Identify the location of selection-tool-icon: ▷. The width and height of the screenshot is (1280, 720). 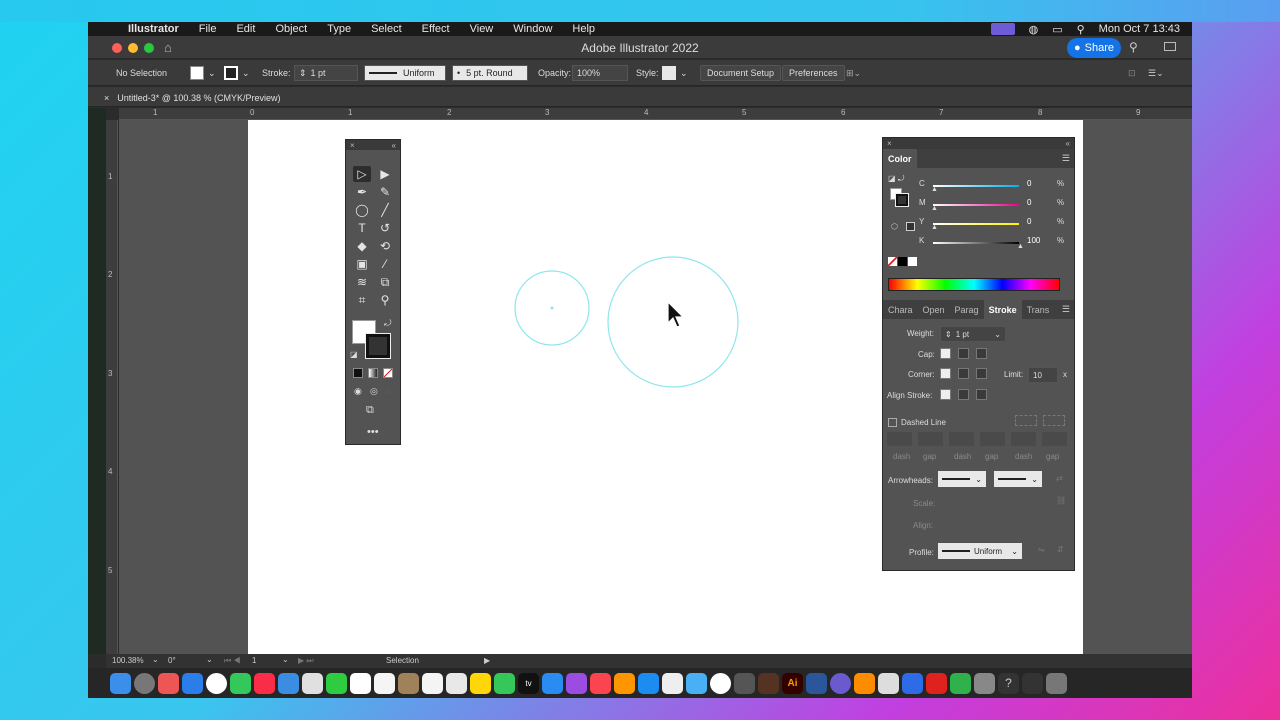
(362, 174).